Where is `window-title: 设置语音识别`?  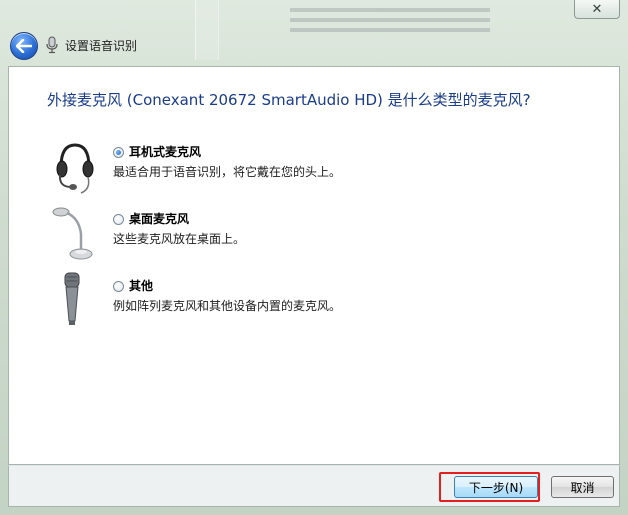 window-title: 设置语音识别 is located at coordinates (101, 46).